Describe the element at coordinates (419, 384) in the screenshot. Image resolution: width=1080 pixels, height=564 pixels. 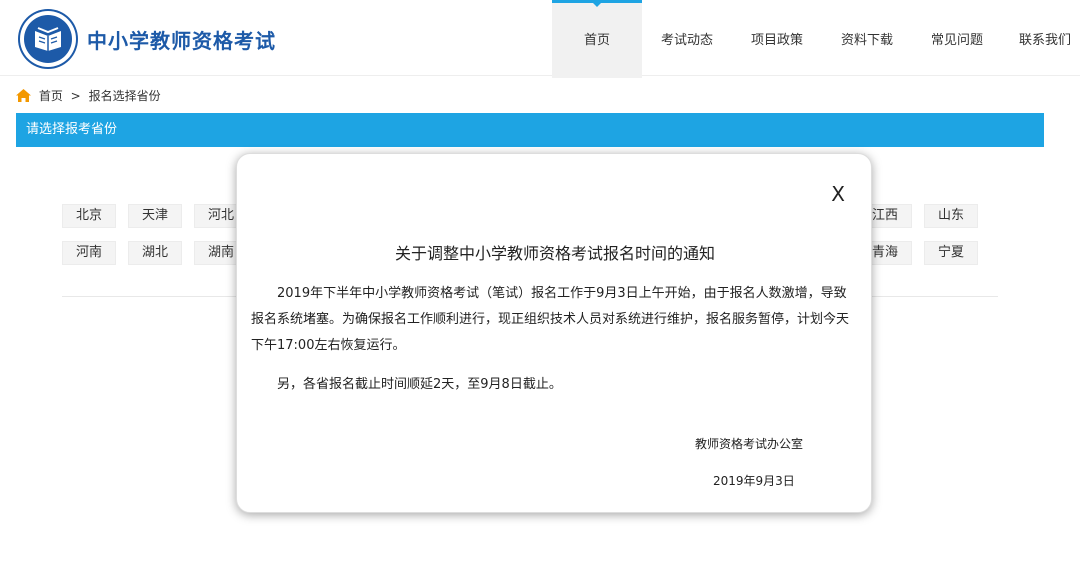
I see `modal-paragraph-2: 另，各省报名截止时间顺延2天，至9月8日截止。` at that location.